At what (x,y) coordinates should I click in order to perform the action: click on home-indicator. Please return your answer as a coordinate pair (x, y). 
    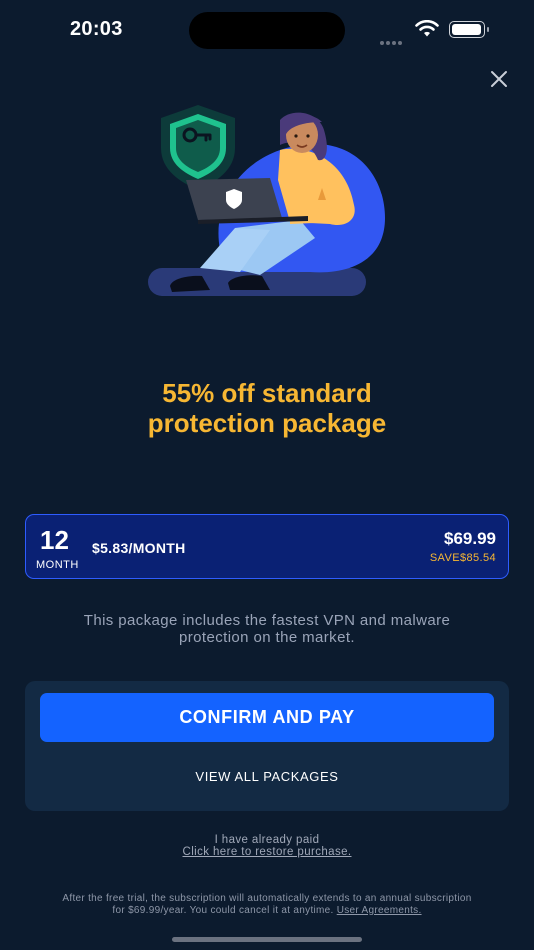
    Looking at the image, I should click on (267, 939).